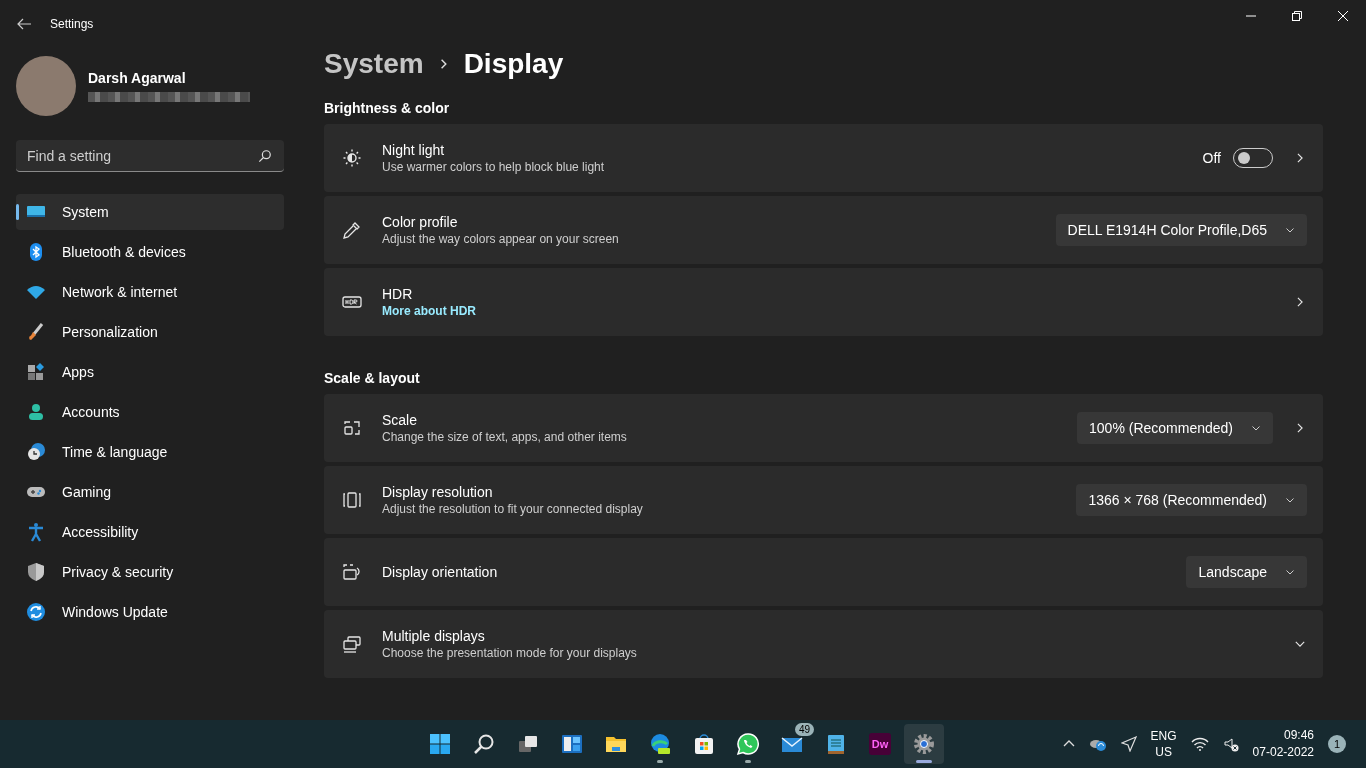 The width and height of the screenshot is (1366, 768). Describe the element at coordinates (1211, 158) in the screenshot. I see `toggle-state-label: Off` at that location.